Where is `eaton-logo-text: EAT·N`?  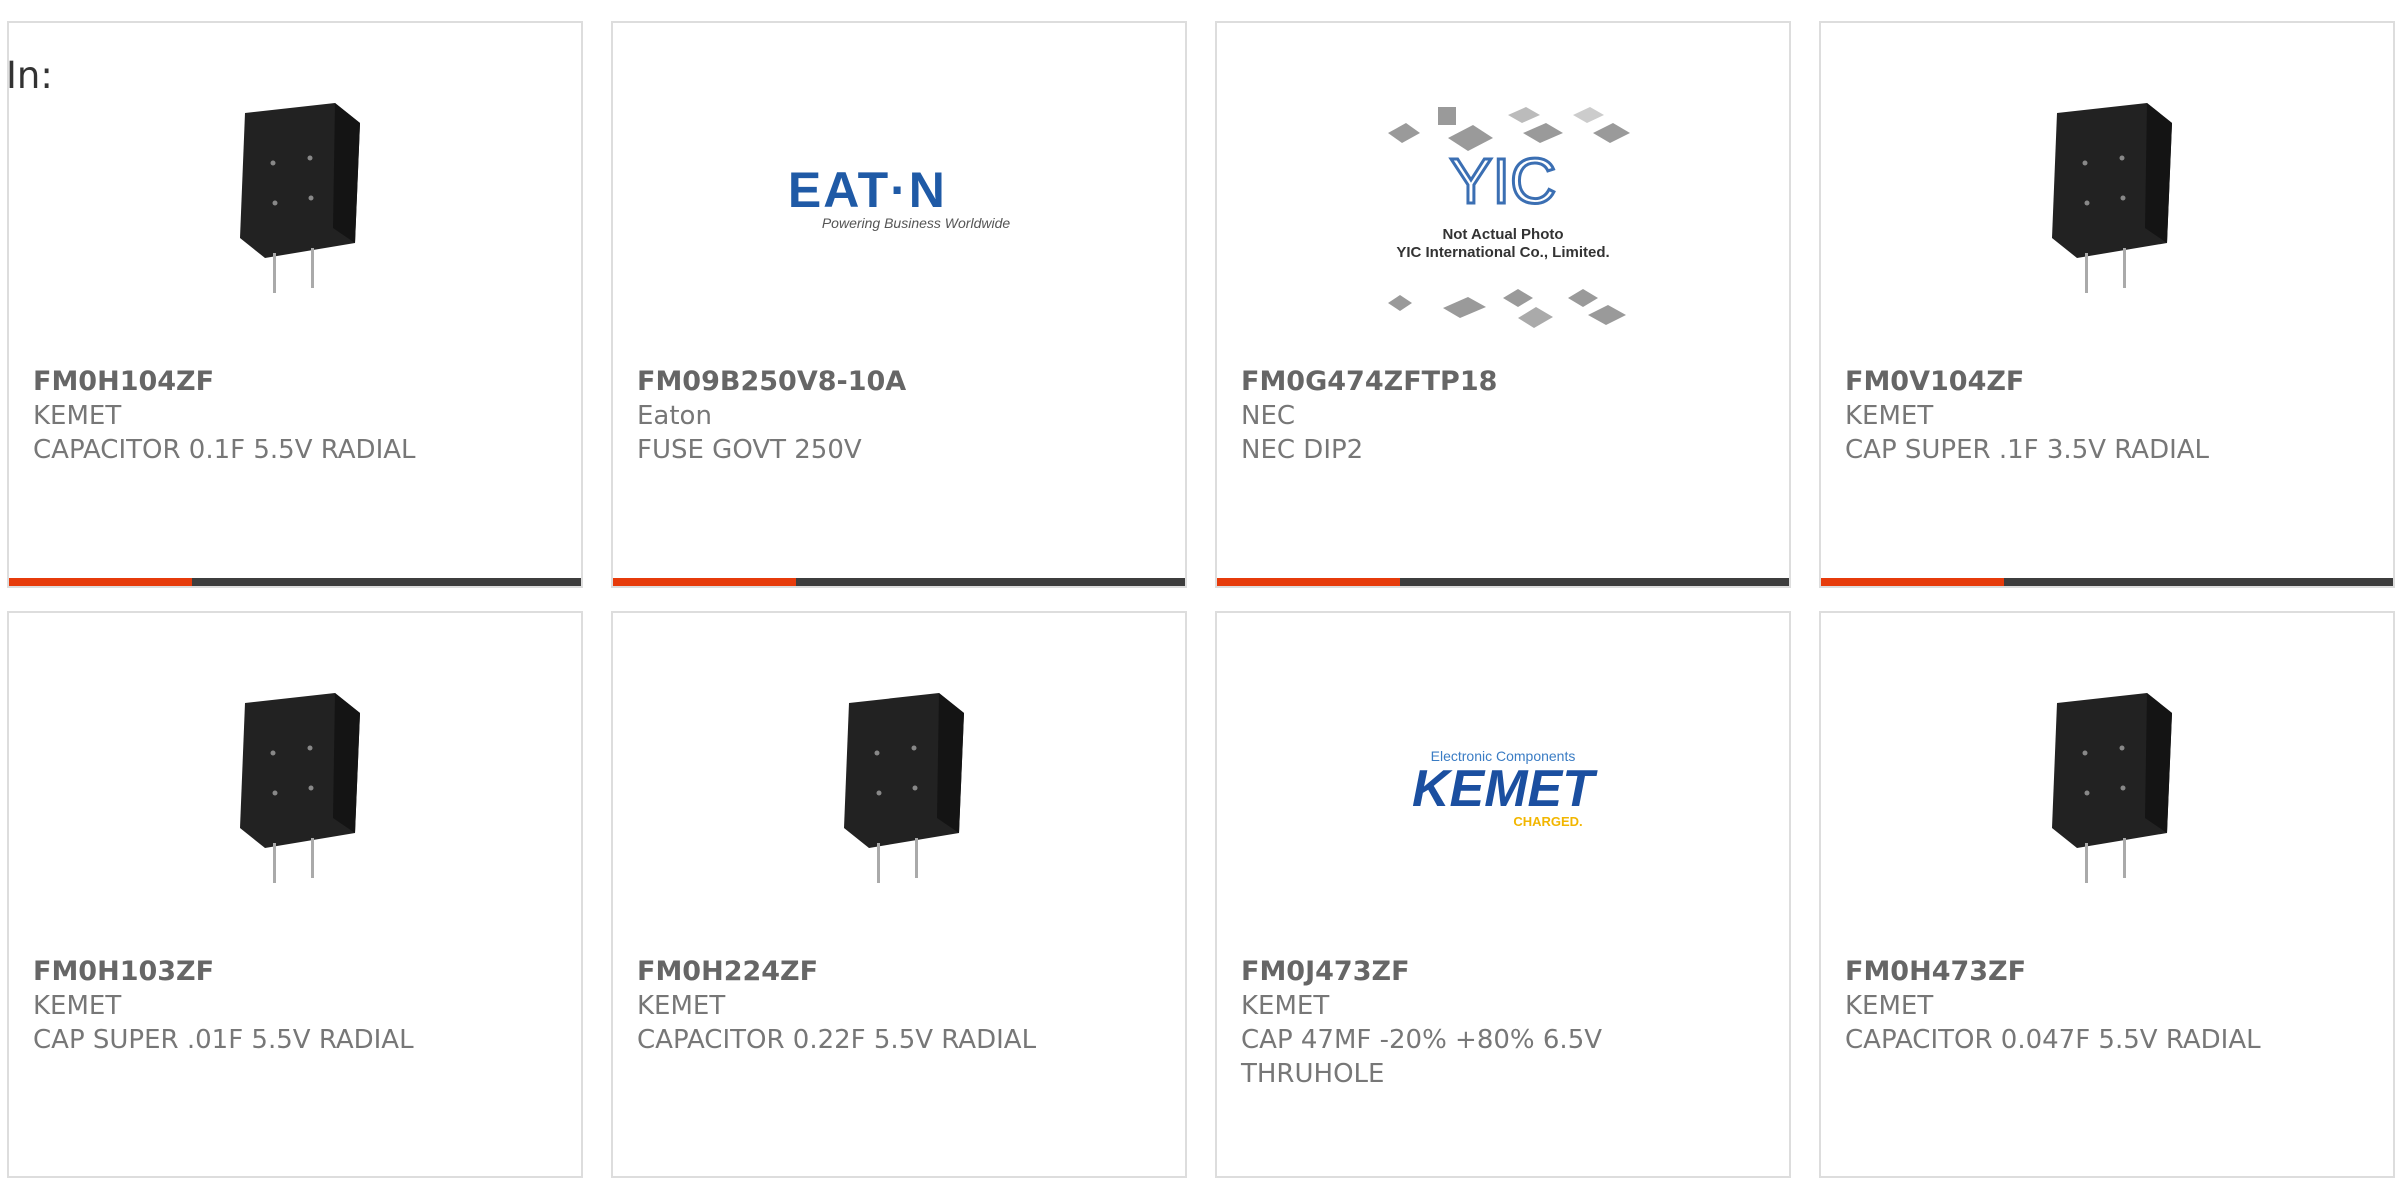
eaton-logo-text: EAT·N is located at coordinates (867, 190).